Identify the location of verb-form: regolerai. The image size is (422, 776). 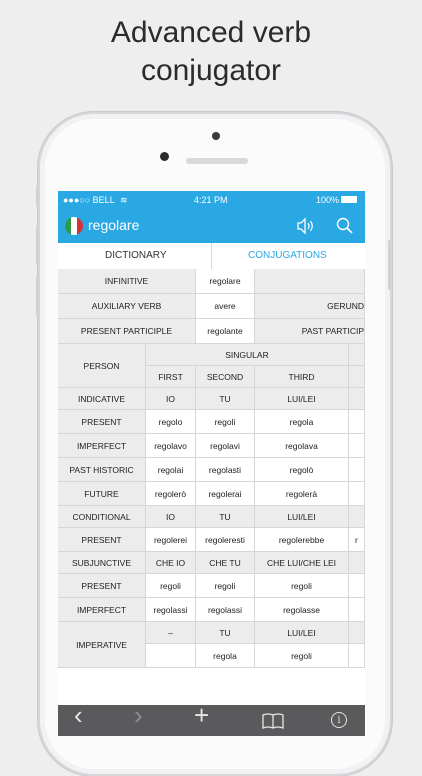
(225, 494).